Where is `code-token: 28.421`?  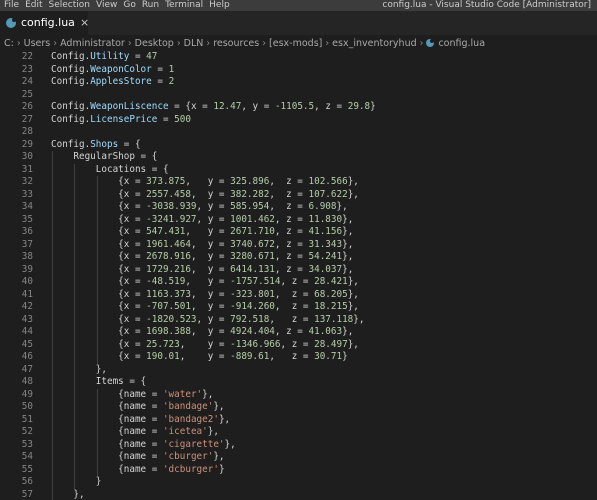
code-token: 28.421 is located at coordinates (331, 281).